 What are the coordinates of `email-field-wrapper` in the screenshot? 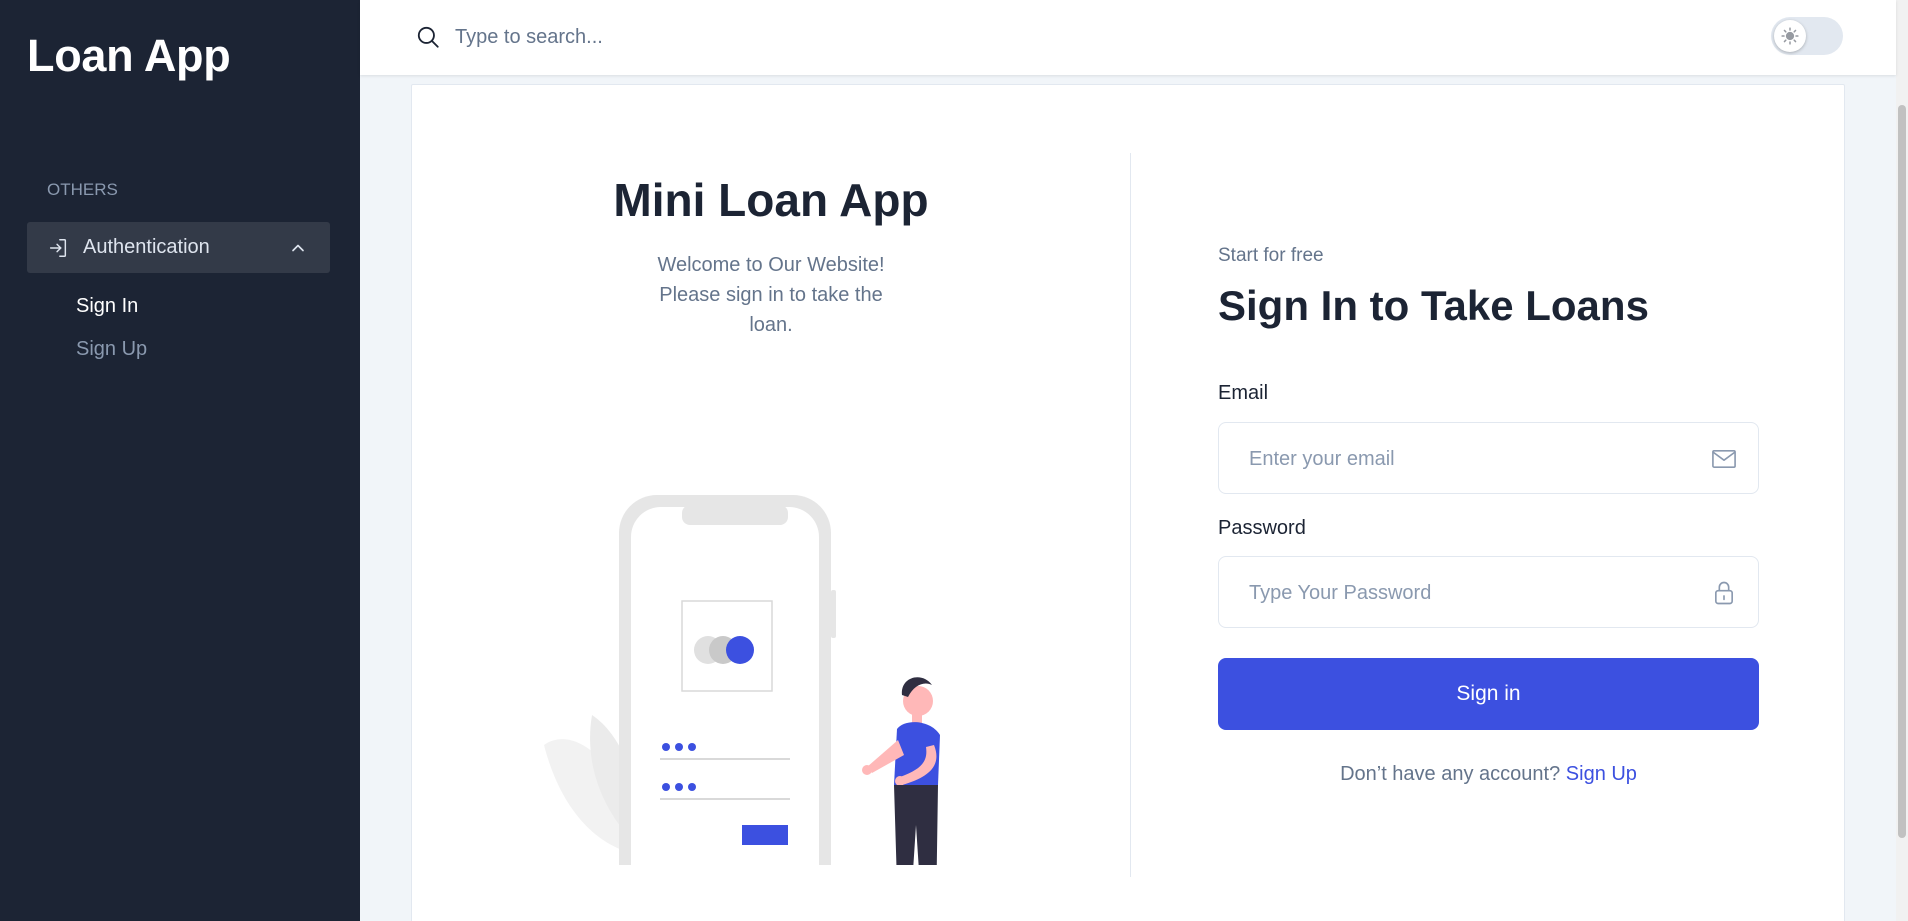 It's located at (1488, 458).